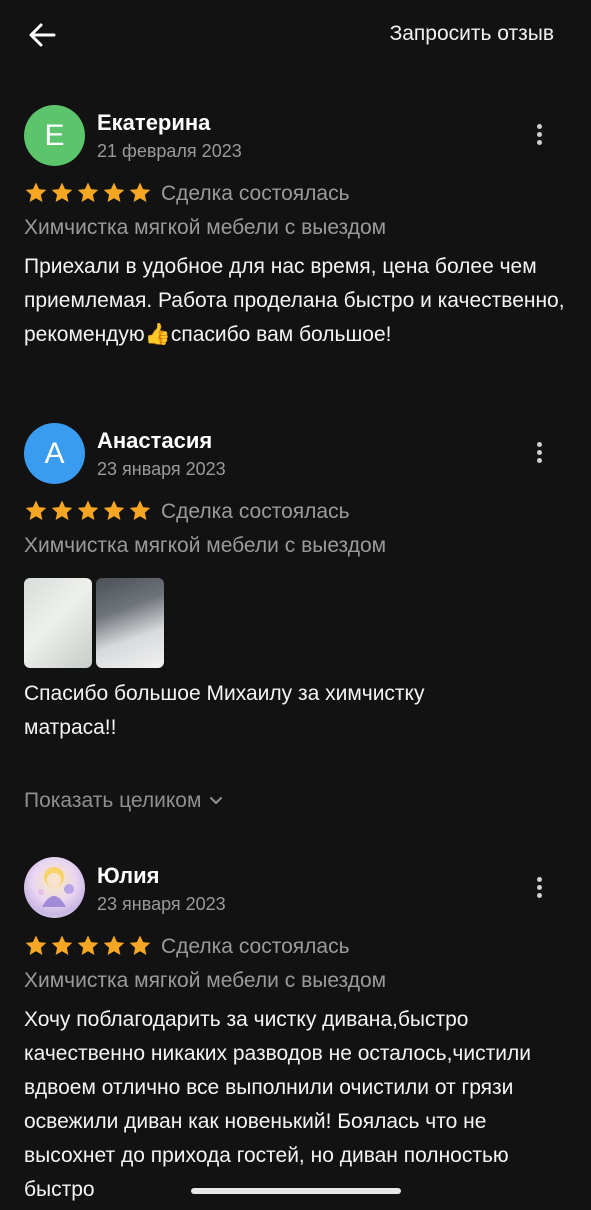  I want to click on show-all-label: Показать целиком, so click(113, 800).